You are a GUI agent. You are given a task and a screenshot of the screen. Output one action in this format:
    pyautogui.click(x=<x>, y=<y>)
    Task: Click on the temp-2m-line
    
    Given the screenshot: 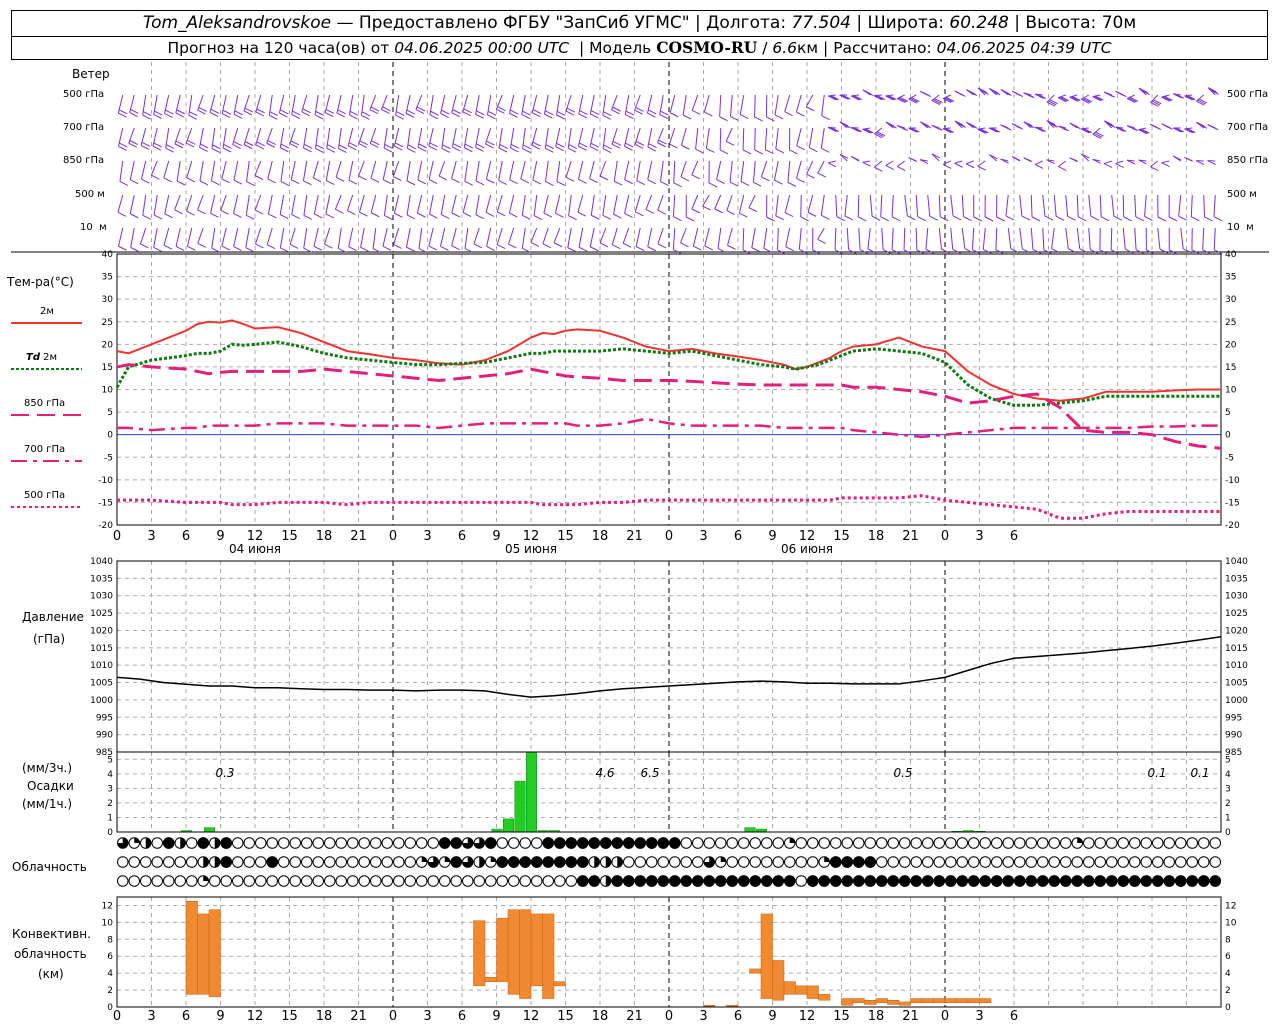 What is the action you would take?
    pyautogui.click(x=668, y=360)
    